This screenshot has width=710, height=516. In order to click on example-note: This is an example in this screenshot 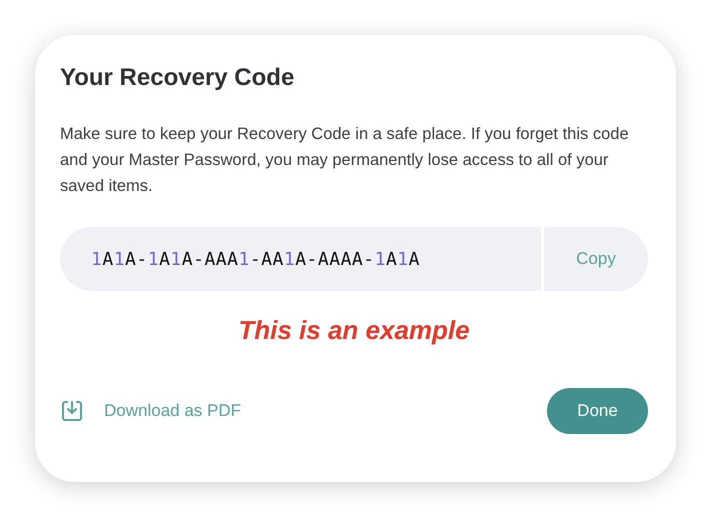, I will do `click(354, 330)`.